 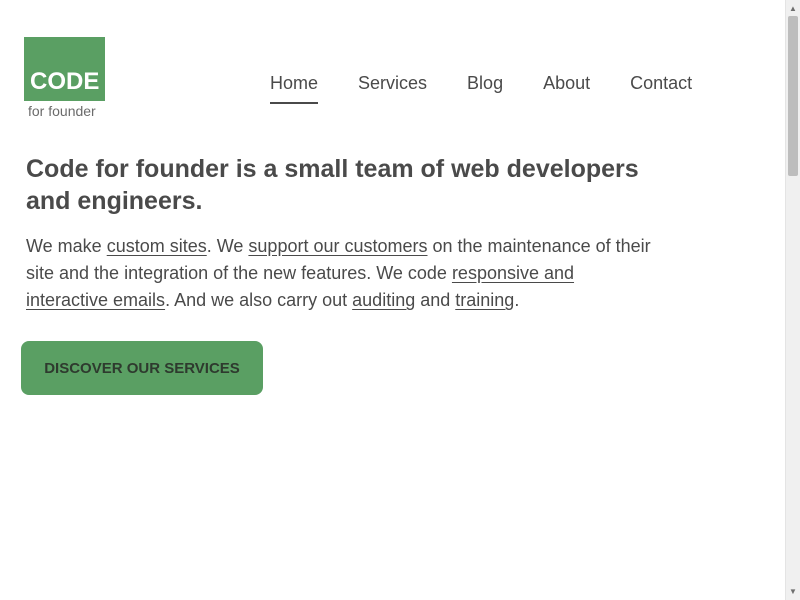 What do you see at coordinates (62, 111) in the screenshot?
I see `logo-tagline: for founder` at bounding box center [62, 111].